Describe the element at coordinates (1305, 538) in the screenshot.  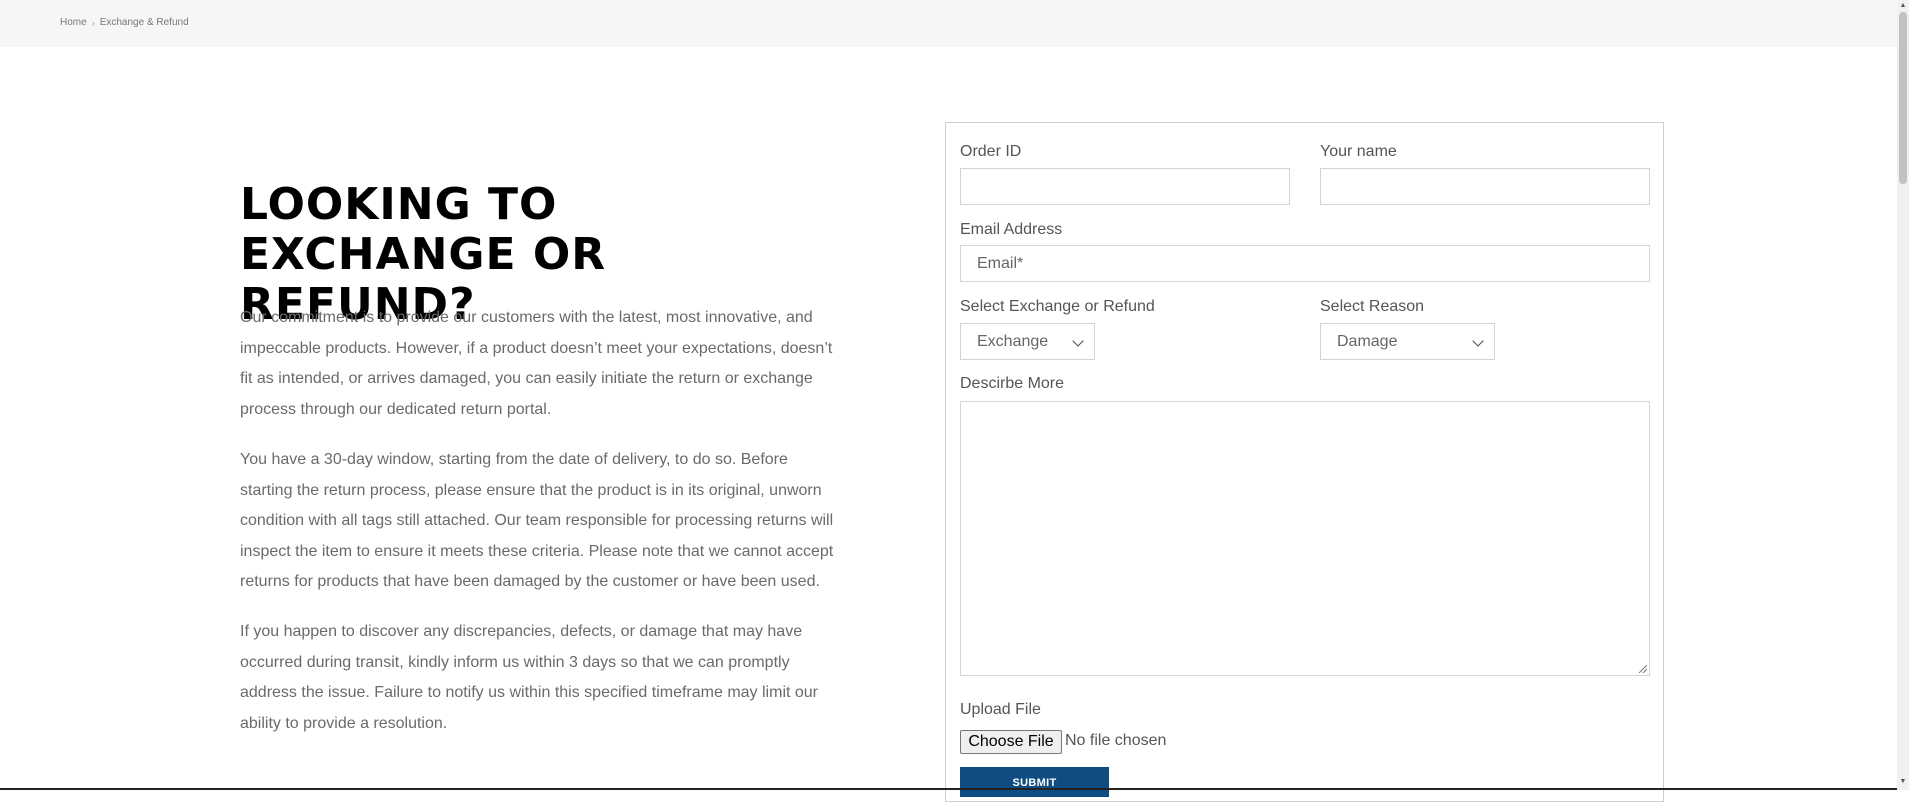
I see `describe-textarea` at that location.